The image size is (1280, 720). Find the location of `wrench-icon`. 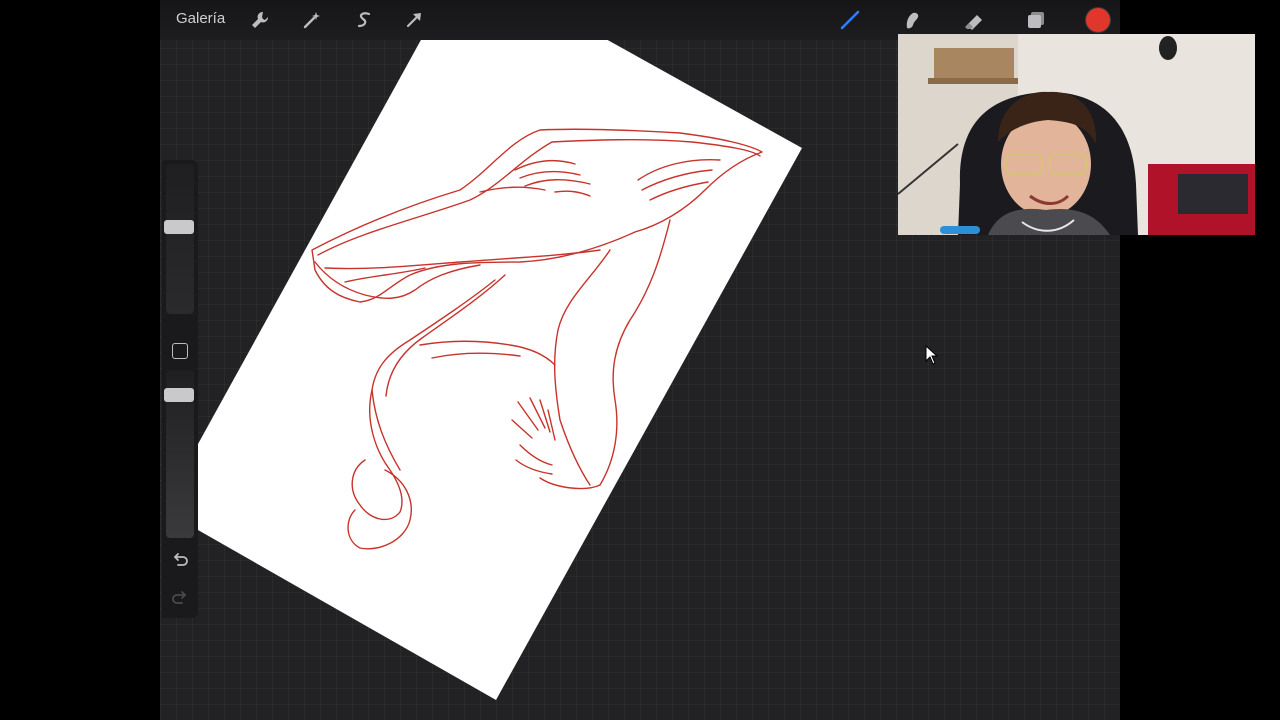

wrench-icon is located at coordinates (260, 20).